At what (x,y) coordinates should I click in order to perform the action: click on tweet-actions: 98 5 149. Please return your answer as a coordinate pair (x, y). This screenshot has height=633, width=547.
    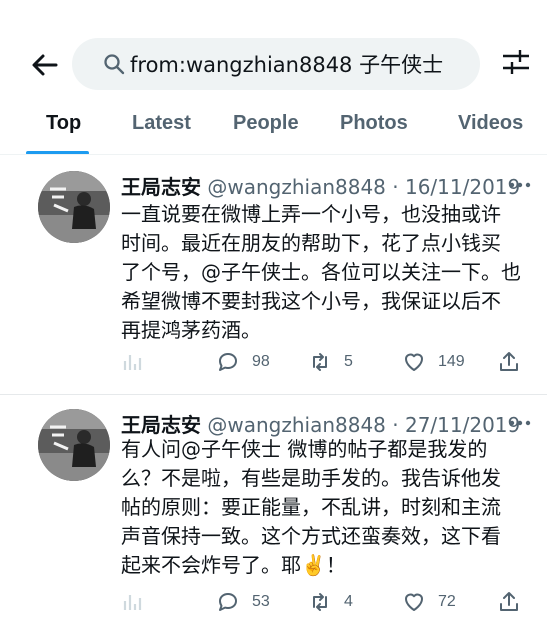
    Looking at the image, I should click on (273, 362).